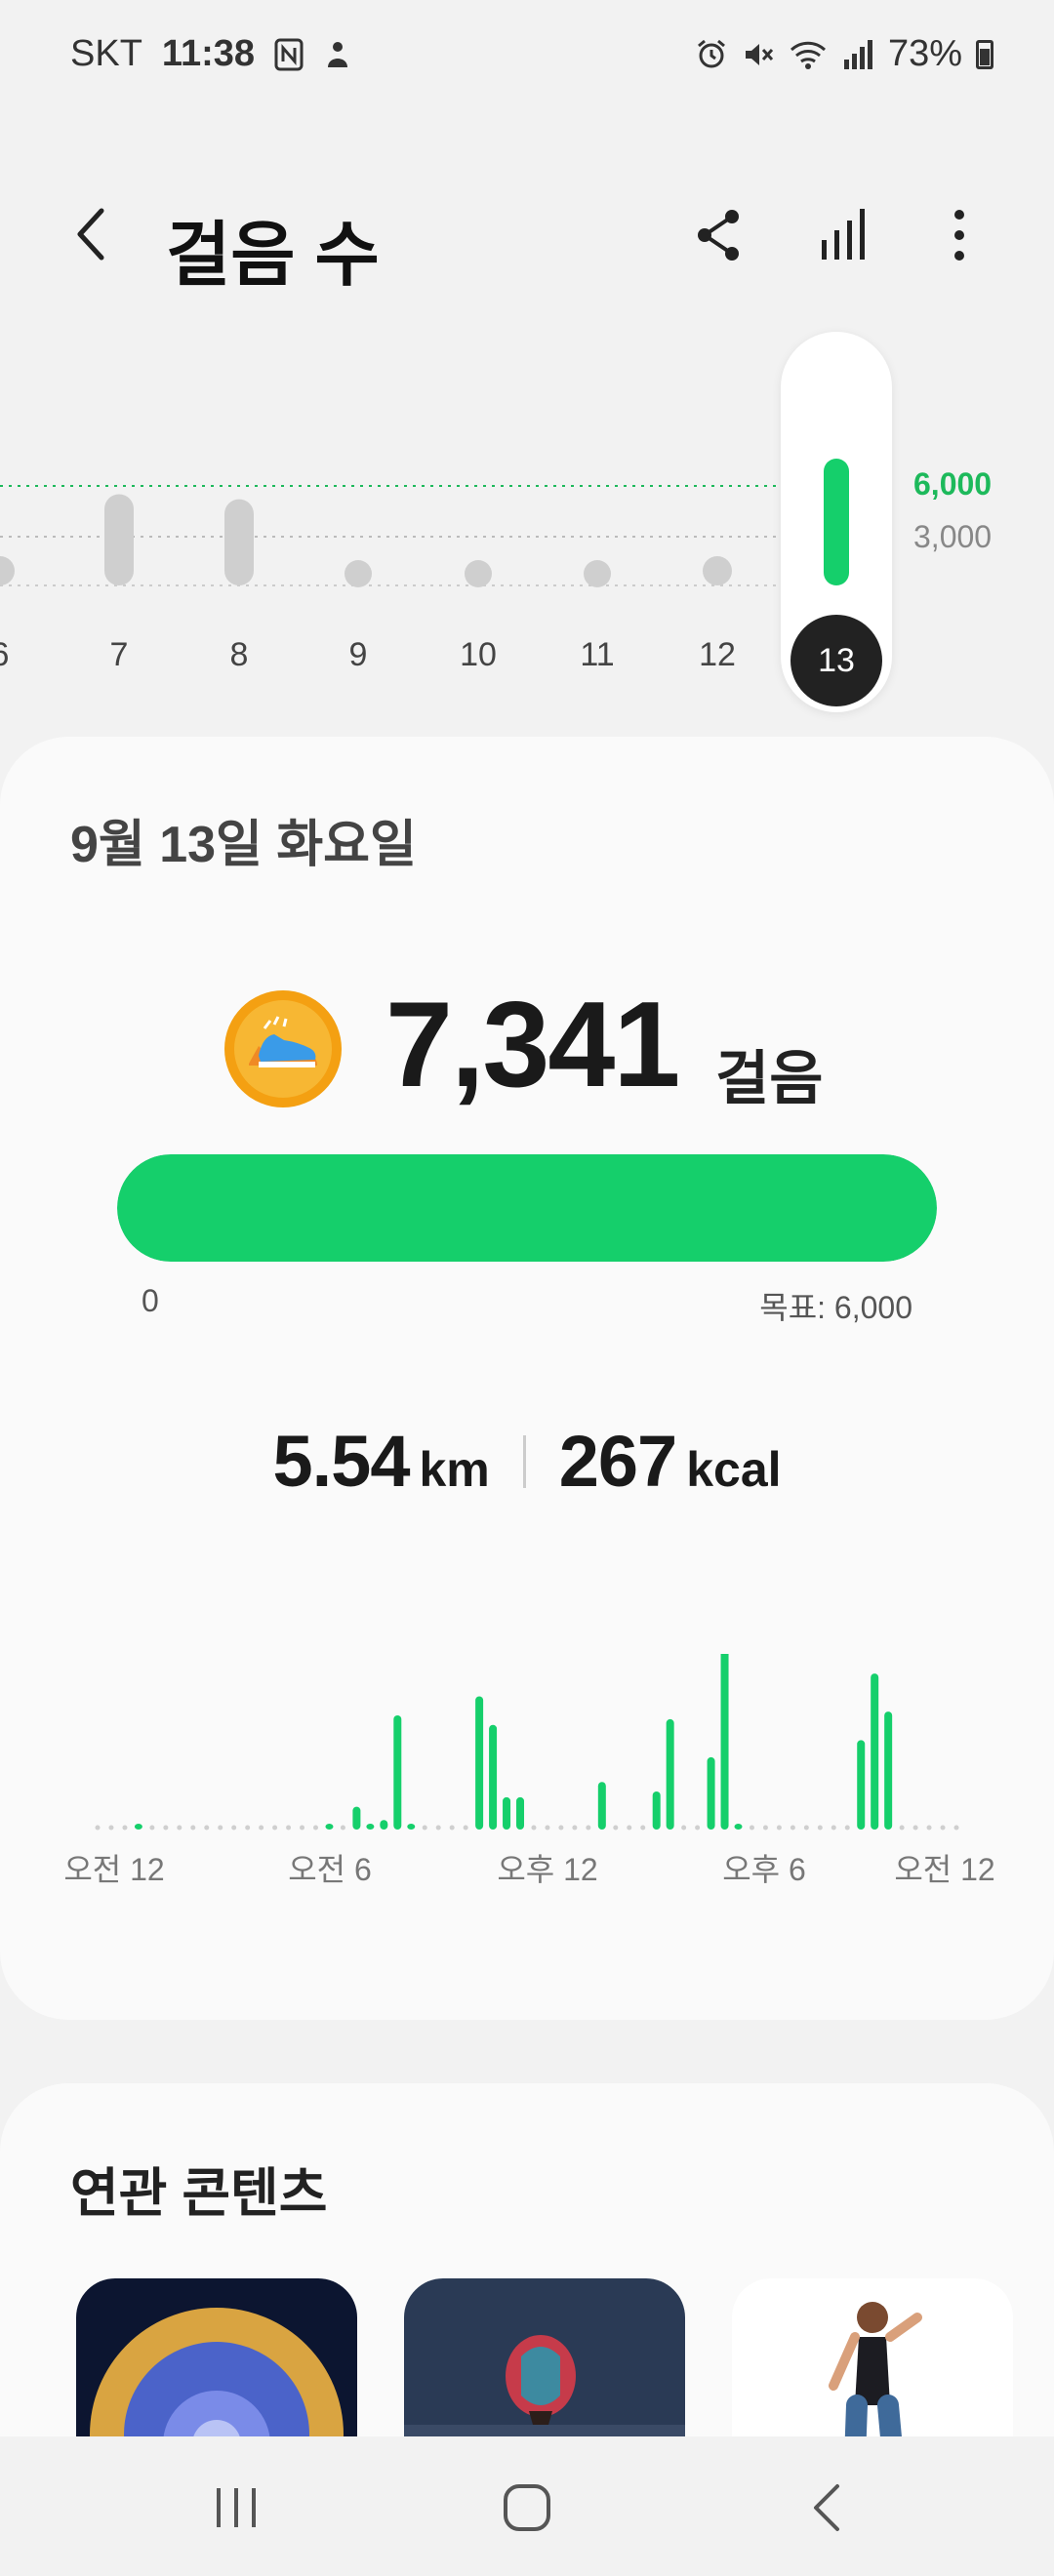 This screenshot has height=2576, width=1054. I want to click on back-arrow-icon, so click(93, 234).